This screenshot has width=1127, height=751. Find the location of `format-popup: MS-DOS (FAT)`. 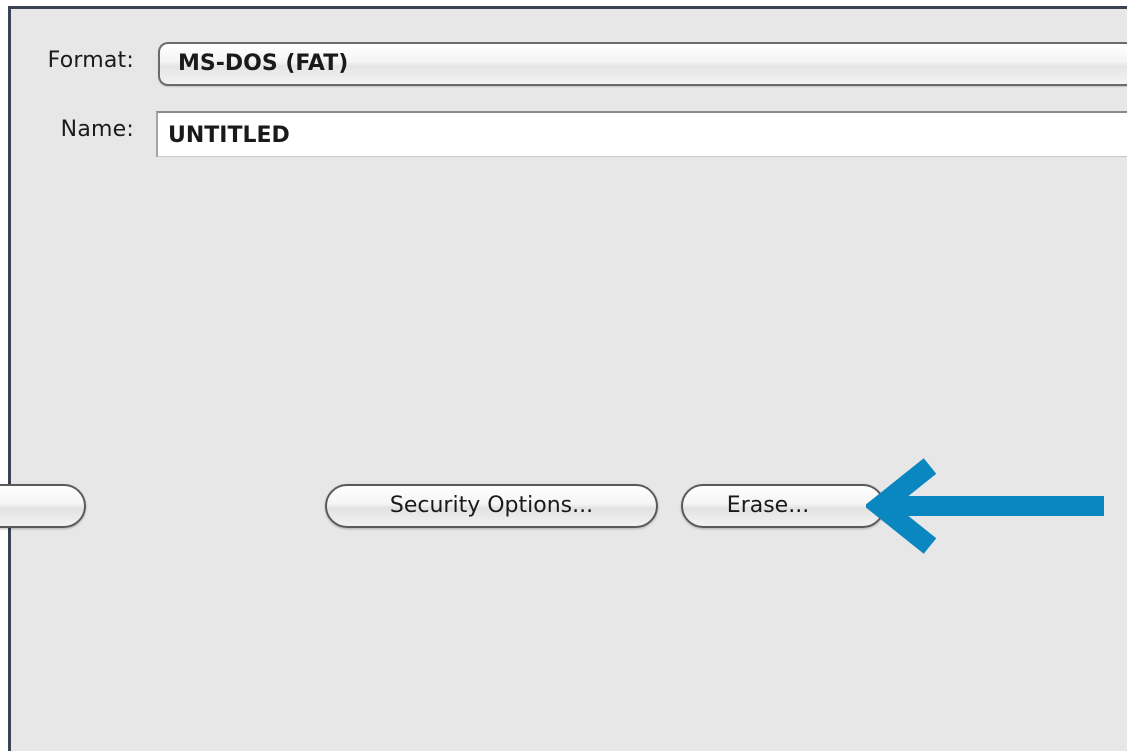

format-popup: MS-DOS (FAT) is located at coordinates (642, 64).